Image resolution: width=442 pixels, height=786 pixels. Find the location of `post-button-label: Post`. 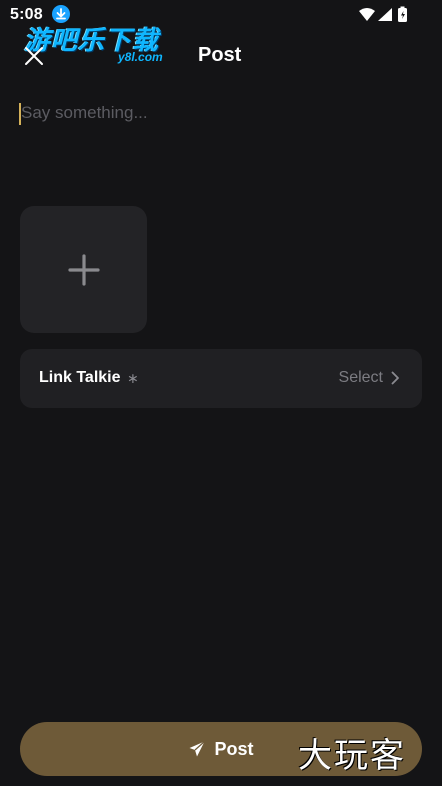

post-button-label: Post is located at coordinates (234, 748).